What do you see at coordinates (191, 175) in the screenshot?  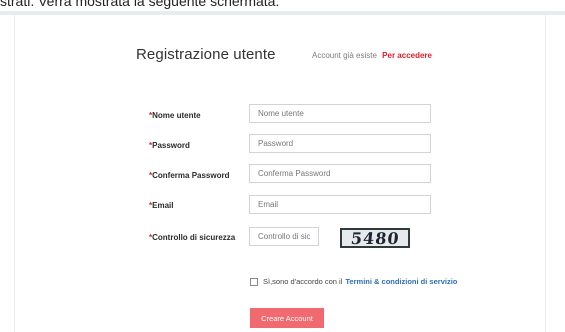 I see `confirm-password-label-text: Conferma Password` at bounding box center [191, 175].